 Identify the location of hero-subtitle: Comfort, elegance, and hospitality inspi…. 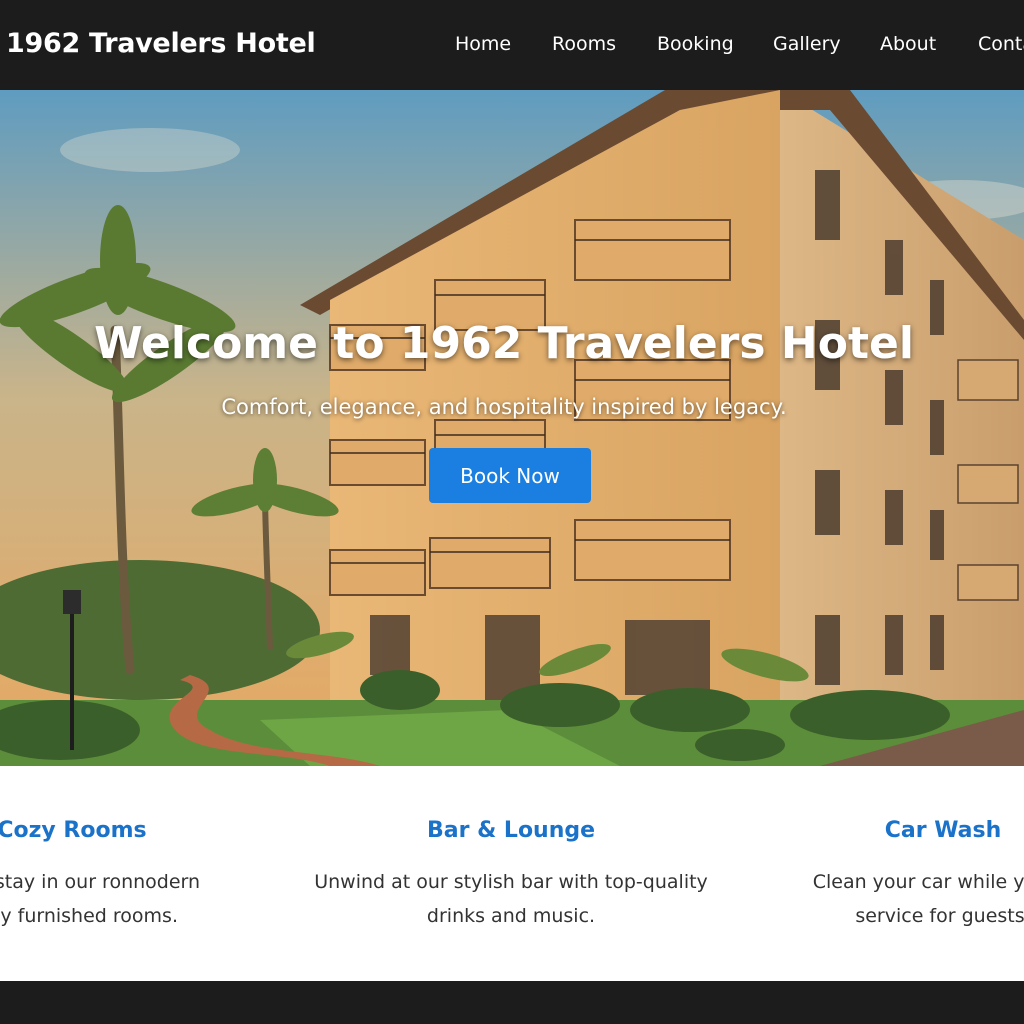
(504, 407).